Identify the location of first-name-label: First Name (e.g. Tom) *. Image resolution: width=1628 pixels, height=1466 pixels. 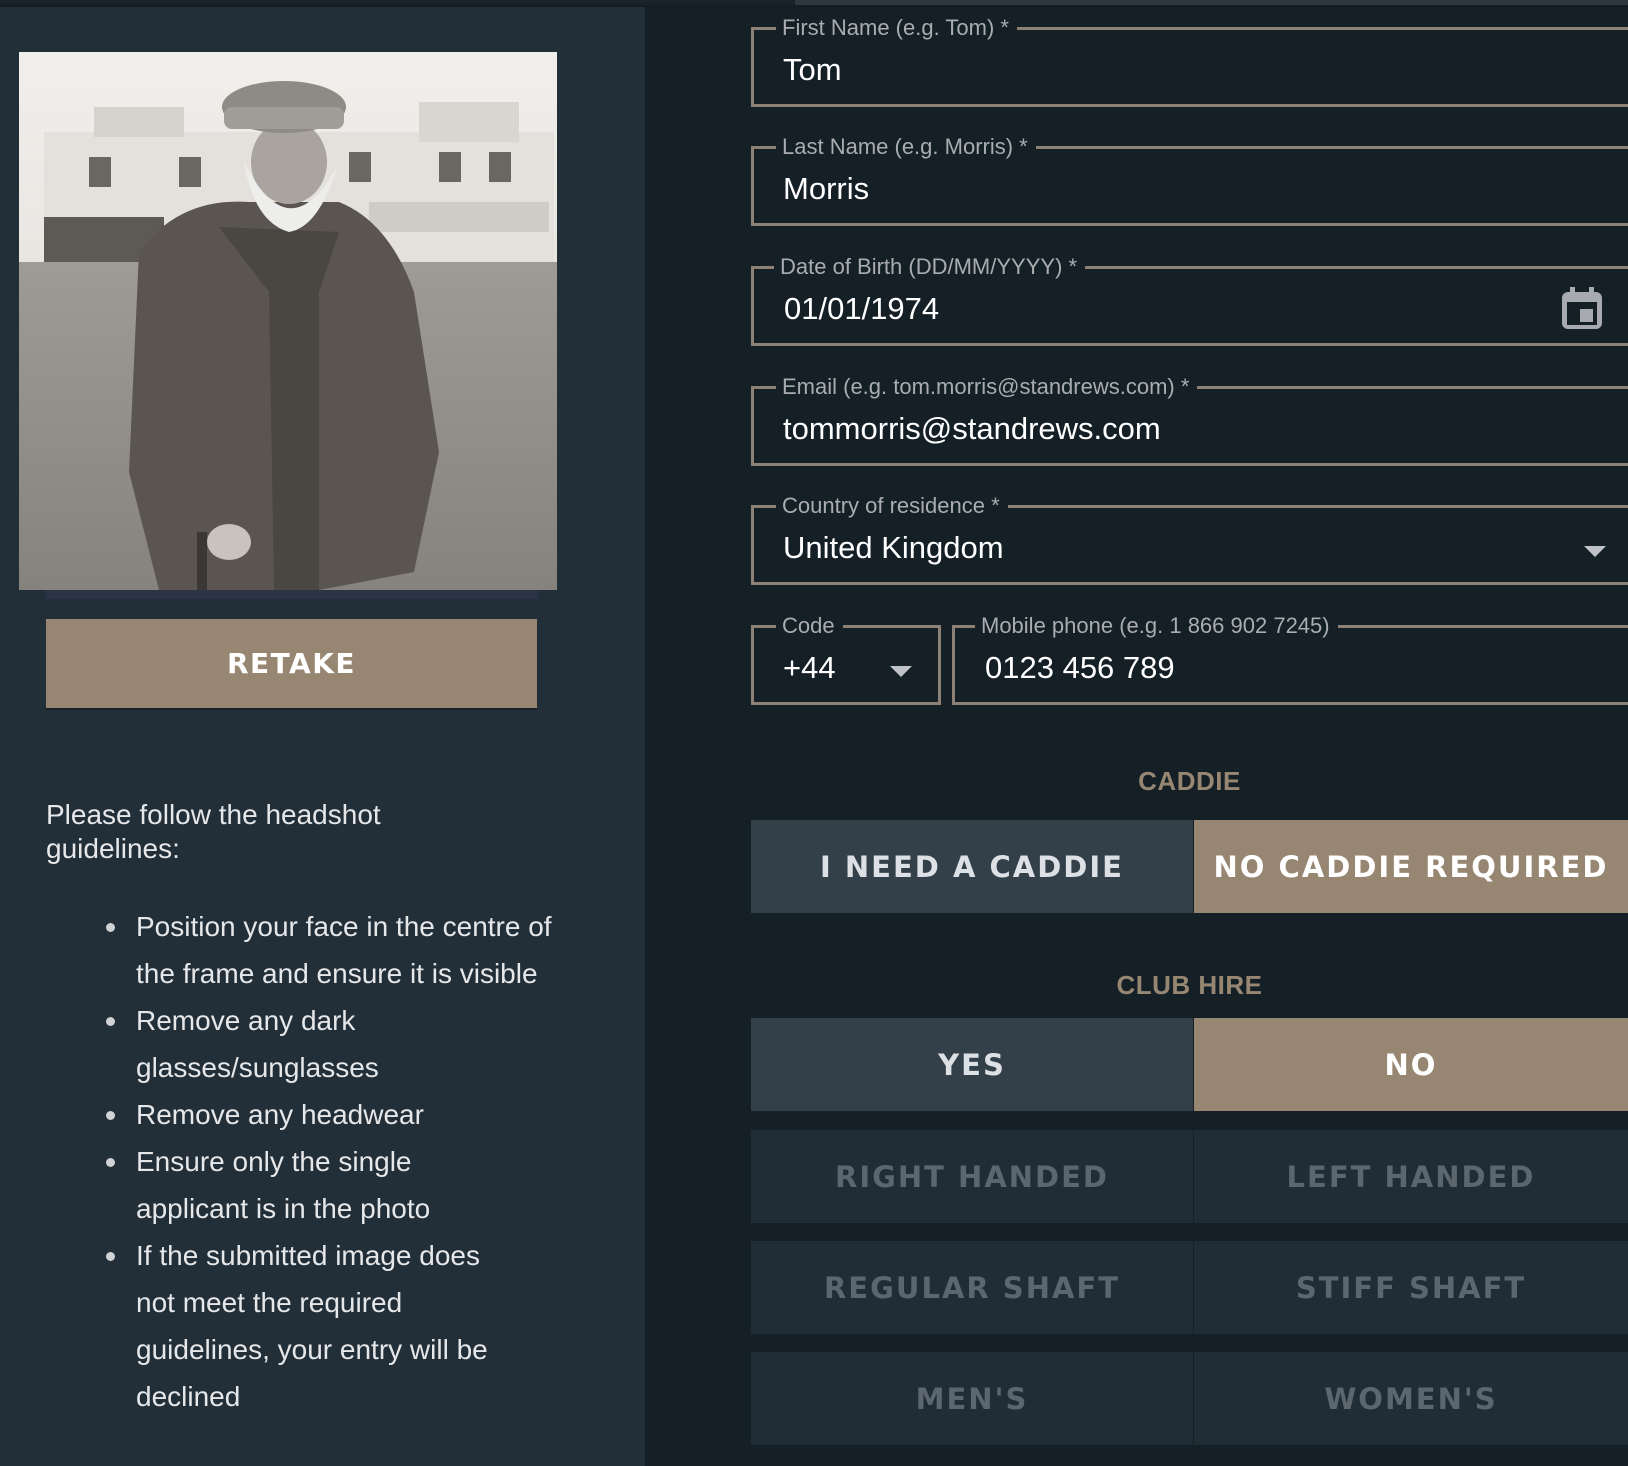
(896, 28).